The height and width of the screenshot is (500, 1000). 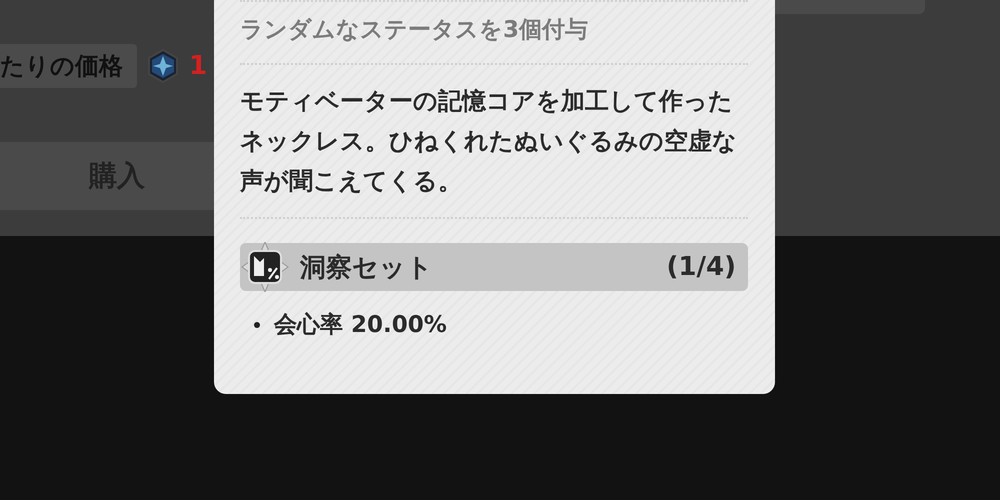 What do you see at coordinates (163, 66) in the screenshot?
I see `gem-icon` at bounding box center [163, 66].